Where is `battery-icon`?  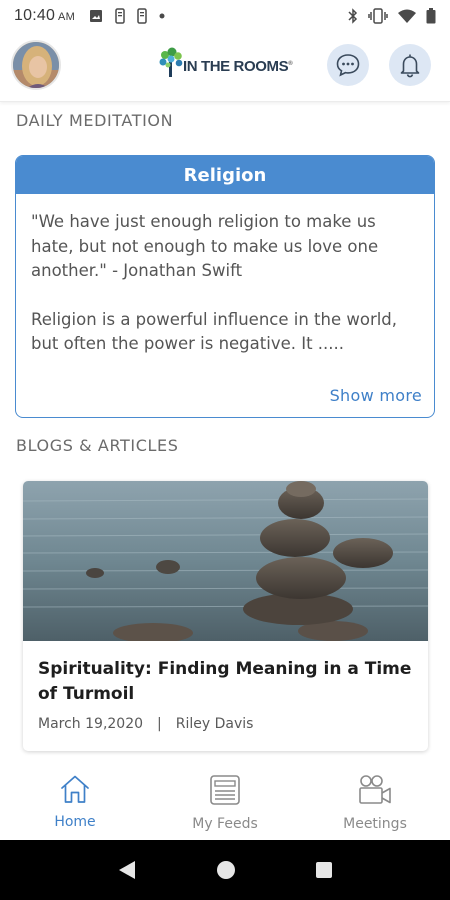
battery-icon is located at coordinates (431, 16).